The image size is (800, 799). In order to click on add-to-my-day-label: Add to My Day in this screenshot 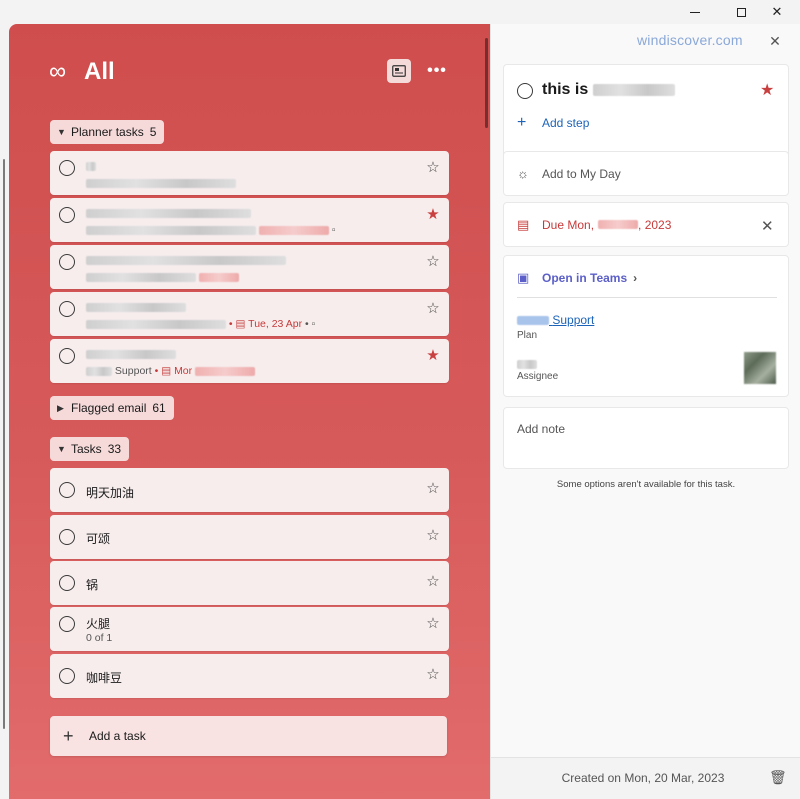, I will do `click(581, 173)`.